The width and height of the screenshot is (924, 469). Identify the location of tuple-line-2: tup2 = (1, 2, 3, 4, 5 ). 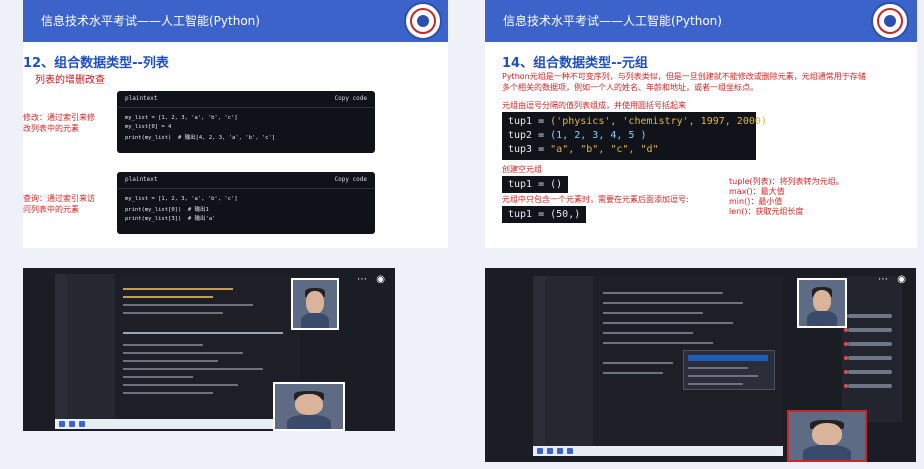
(577, 135).